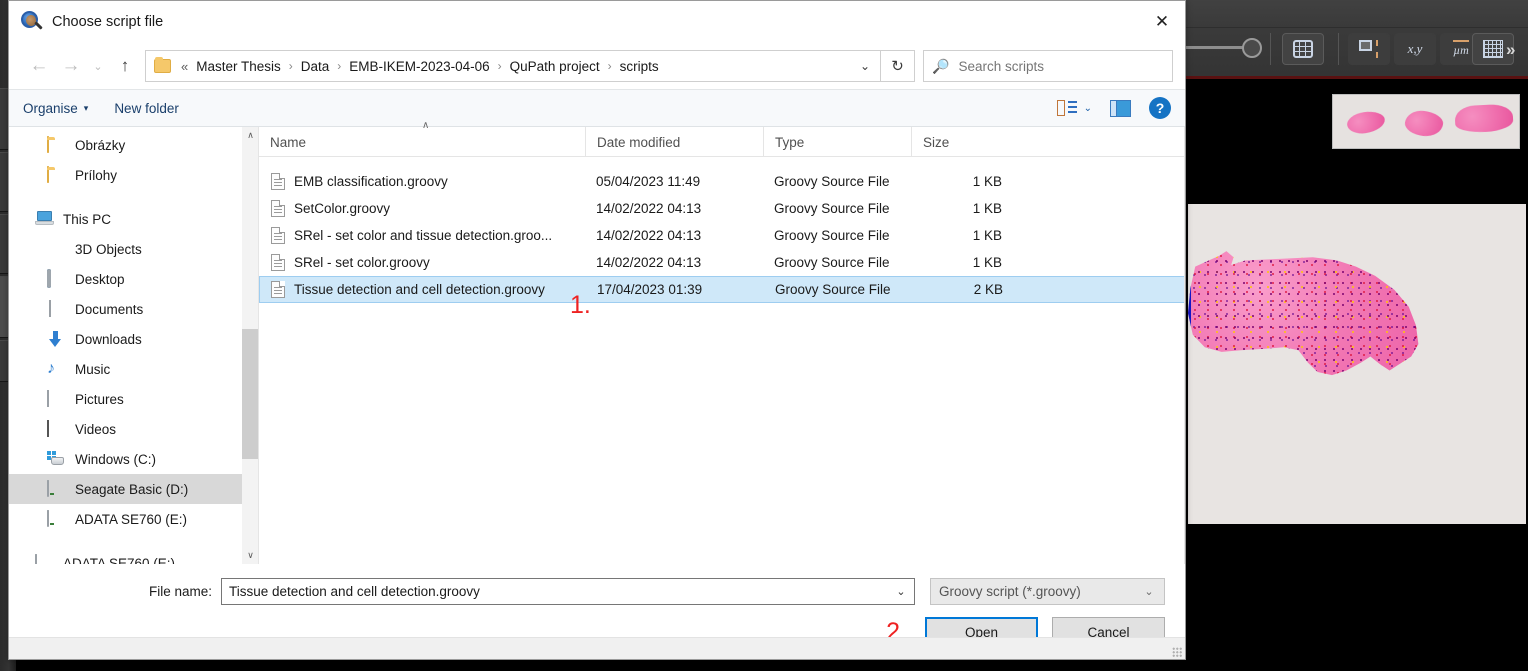 The height and width of the screenshot is (671, 1528). I want to click on breadcrumb-item: EMB-IKEM-2023-04-06, so click(419, 66).